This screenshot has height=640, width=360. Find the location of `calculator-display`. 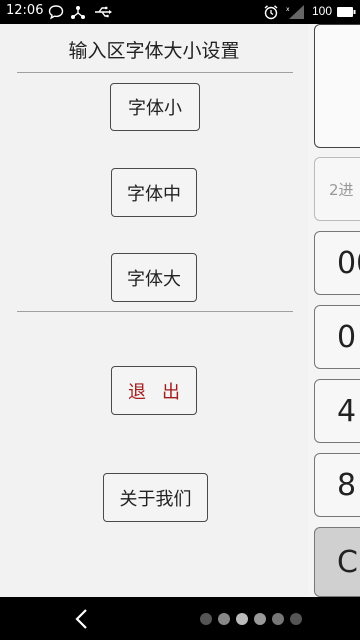

calculator-display is located at coordinates (337, 86).